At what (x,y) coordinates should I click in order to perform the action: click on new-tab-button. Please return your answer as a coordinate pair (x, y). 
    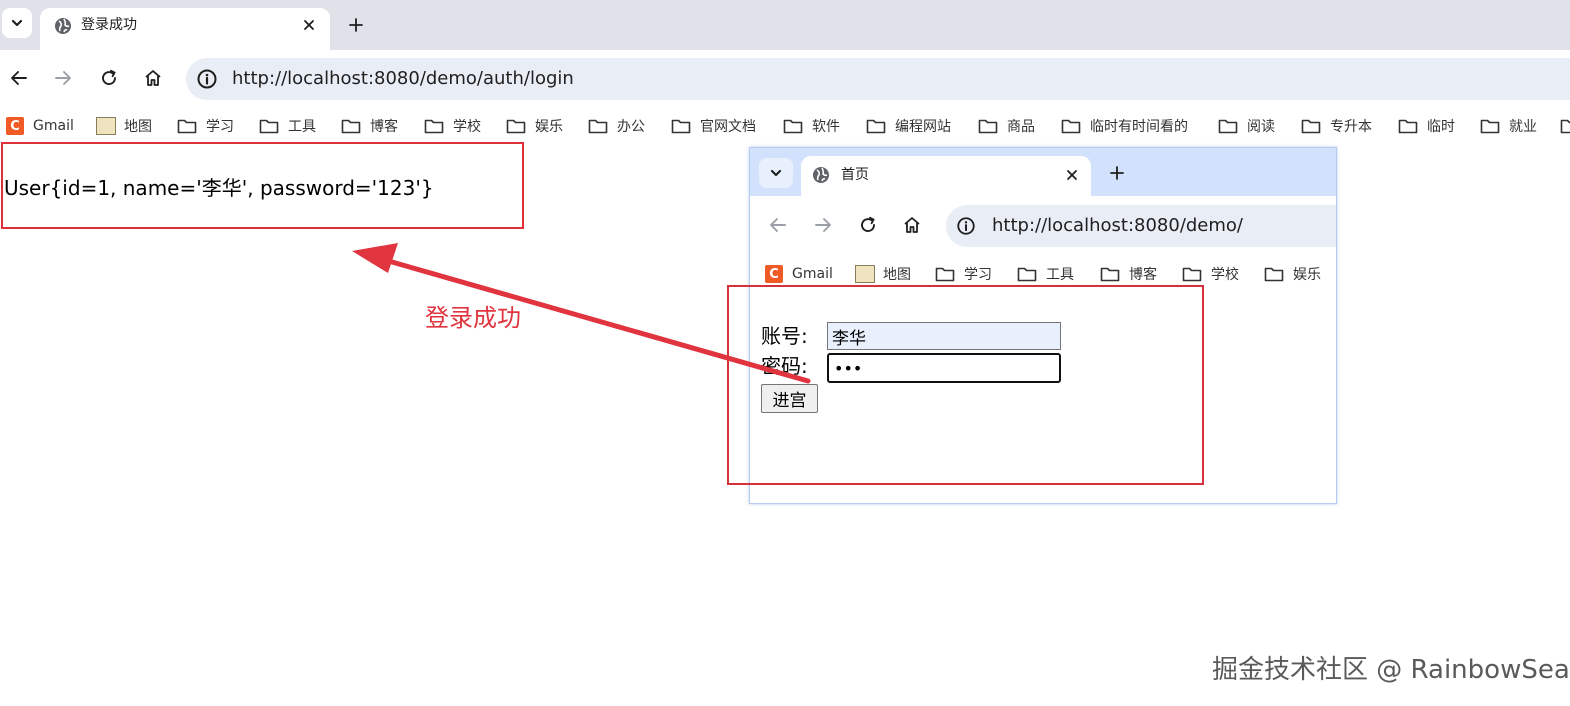
    Looking at the image, I should click on (356, 25).